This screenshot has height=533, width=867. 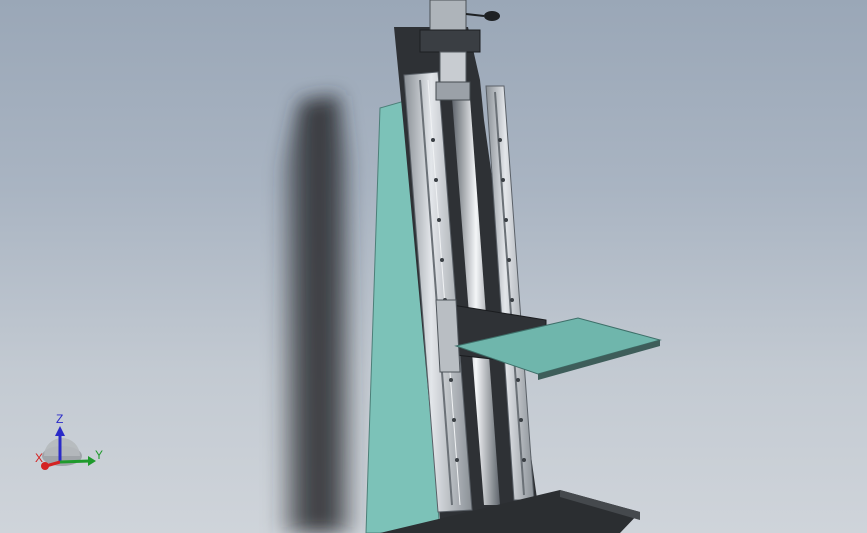 What do you see at coordinates (475, 15) in the screenshot?
I see `cable` at bounding box center [475, 15].